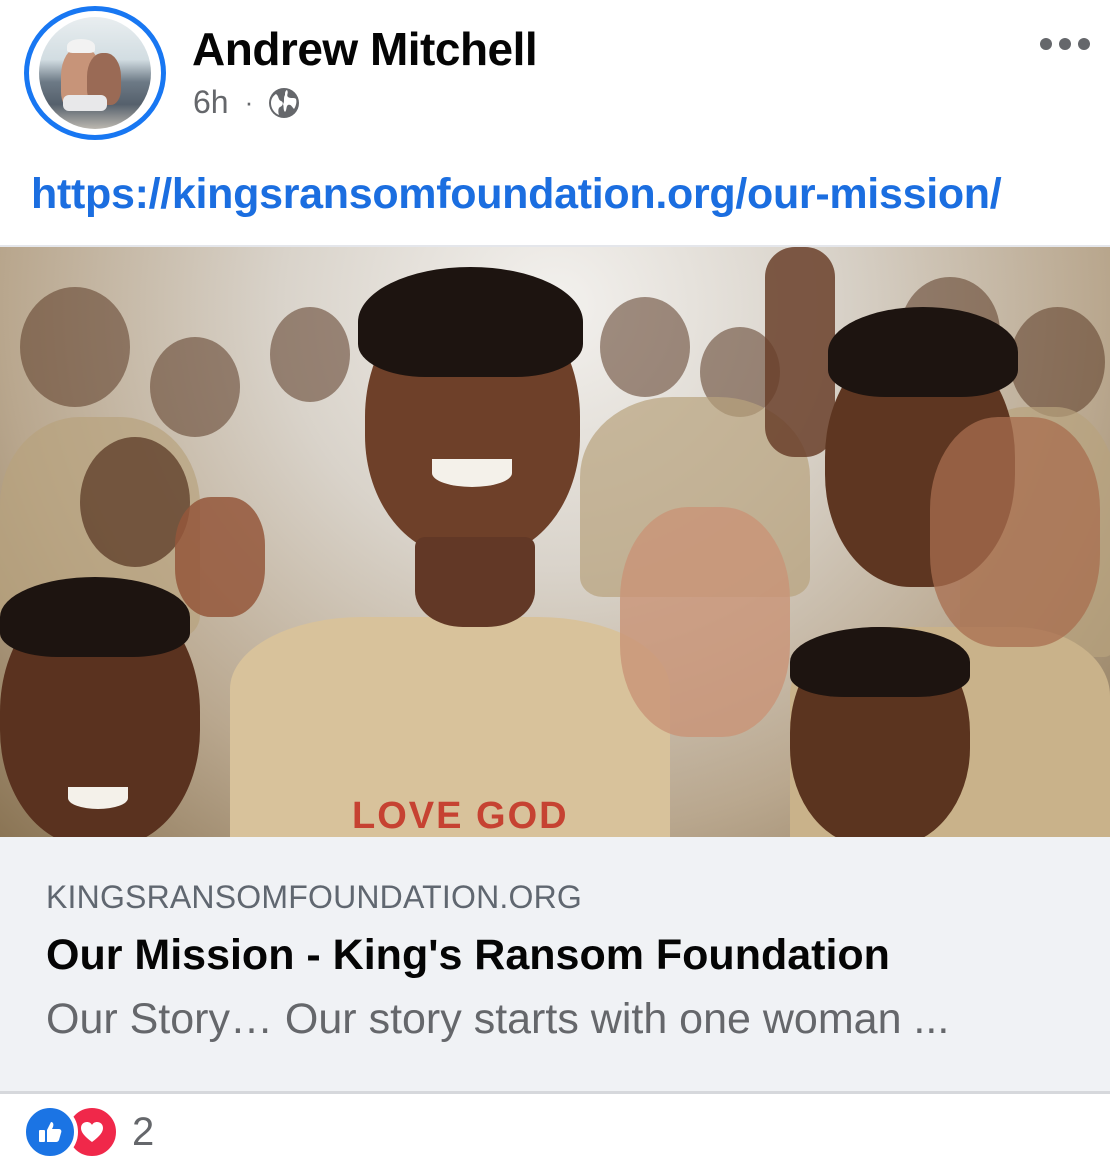 Image resolution: width=1110 pixels, height=1165 pixels. Describe the element at coordinates (468, 955) in the screenshot. I see `link-title: Our Mission - King's Ransom Foundation` at that location.